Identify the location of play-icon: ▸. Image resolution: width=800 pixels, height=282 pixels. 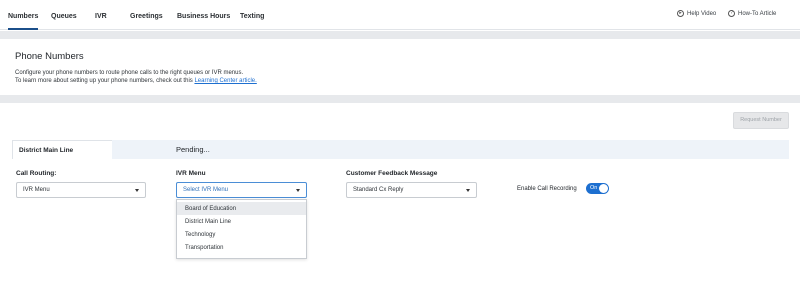
(680, 13).